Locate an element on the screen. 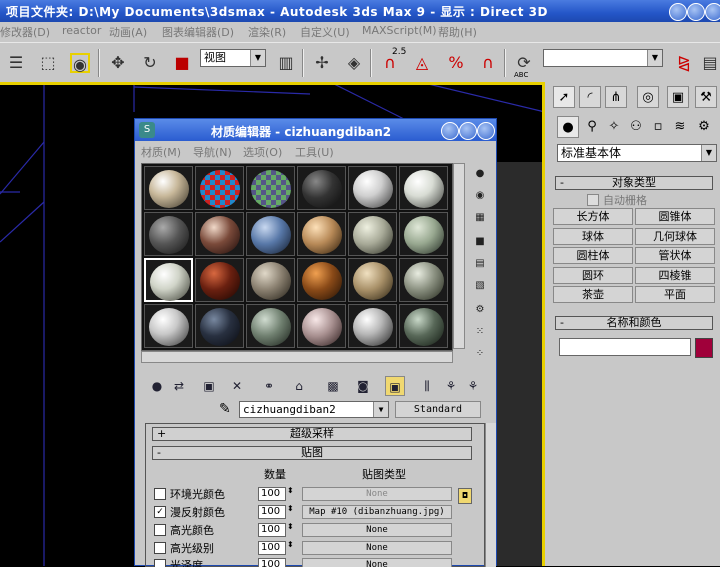 The height and width of the screenshot is (567, 720). specular-level-amount-spinner: 100 is located at coordinates (272, 548).